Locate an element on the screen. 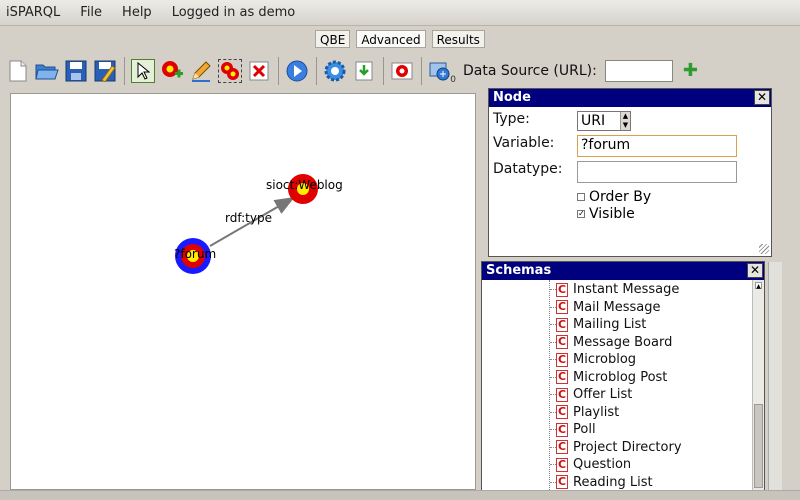 The image size is (800, 500). schema-list-item: C Offer List is located at coordinates (594, 394).